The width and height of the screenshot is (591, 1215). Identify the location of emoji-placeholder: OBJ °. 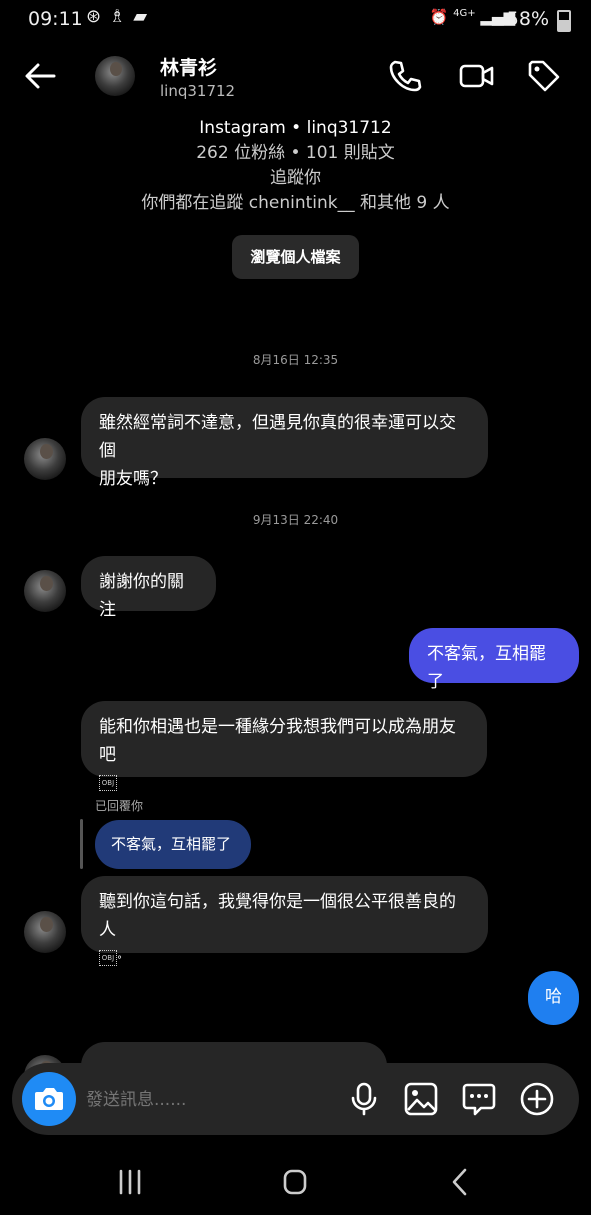
(284, 959).